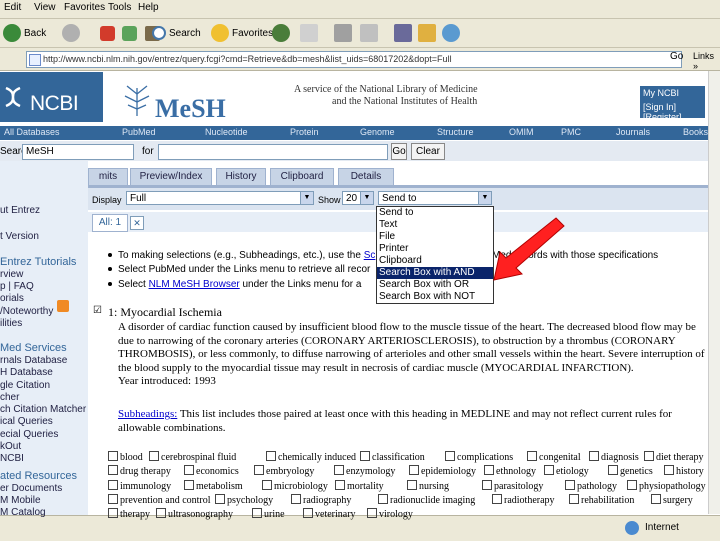 The width and height of the screenshot is (720, 541). I want to click on sidebar-item: gle Citation, so click(25, 385).